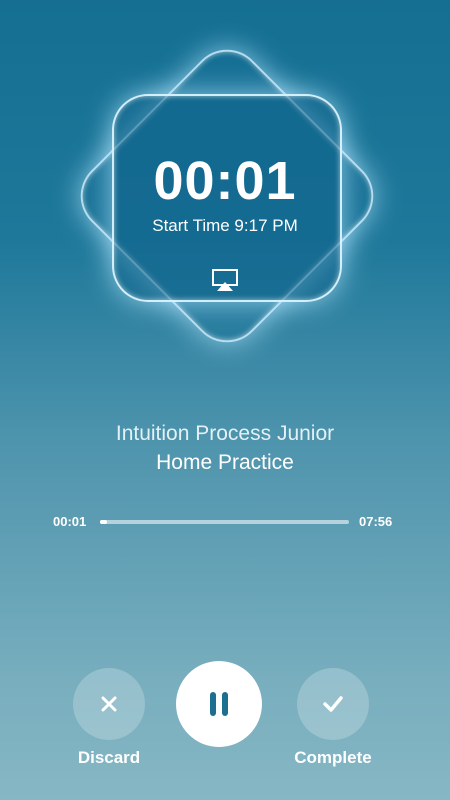  What do you see at coordinates (225, 280) in the screenshot?
I see `airplay-icon` at bounding box center [225, 280].